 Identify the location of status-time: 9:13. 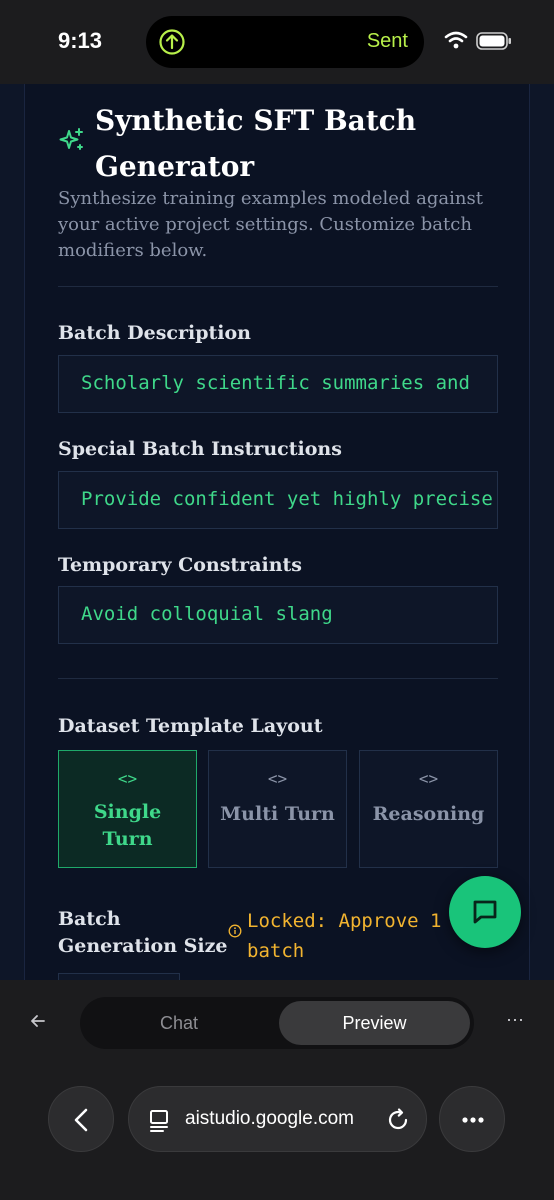
(80, 40).